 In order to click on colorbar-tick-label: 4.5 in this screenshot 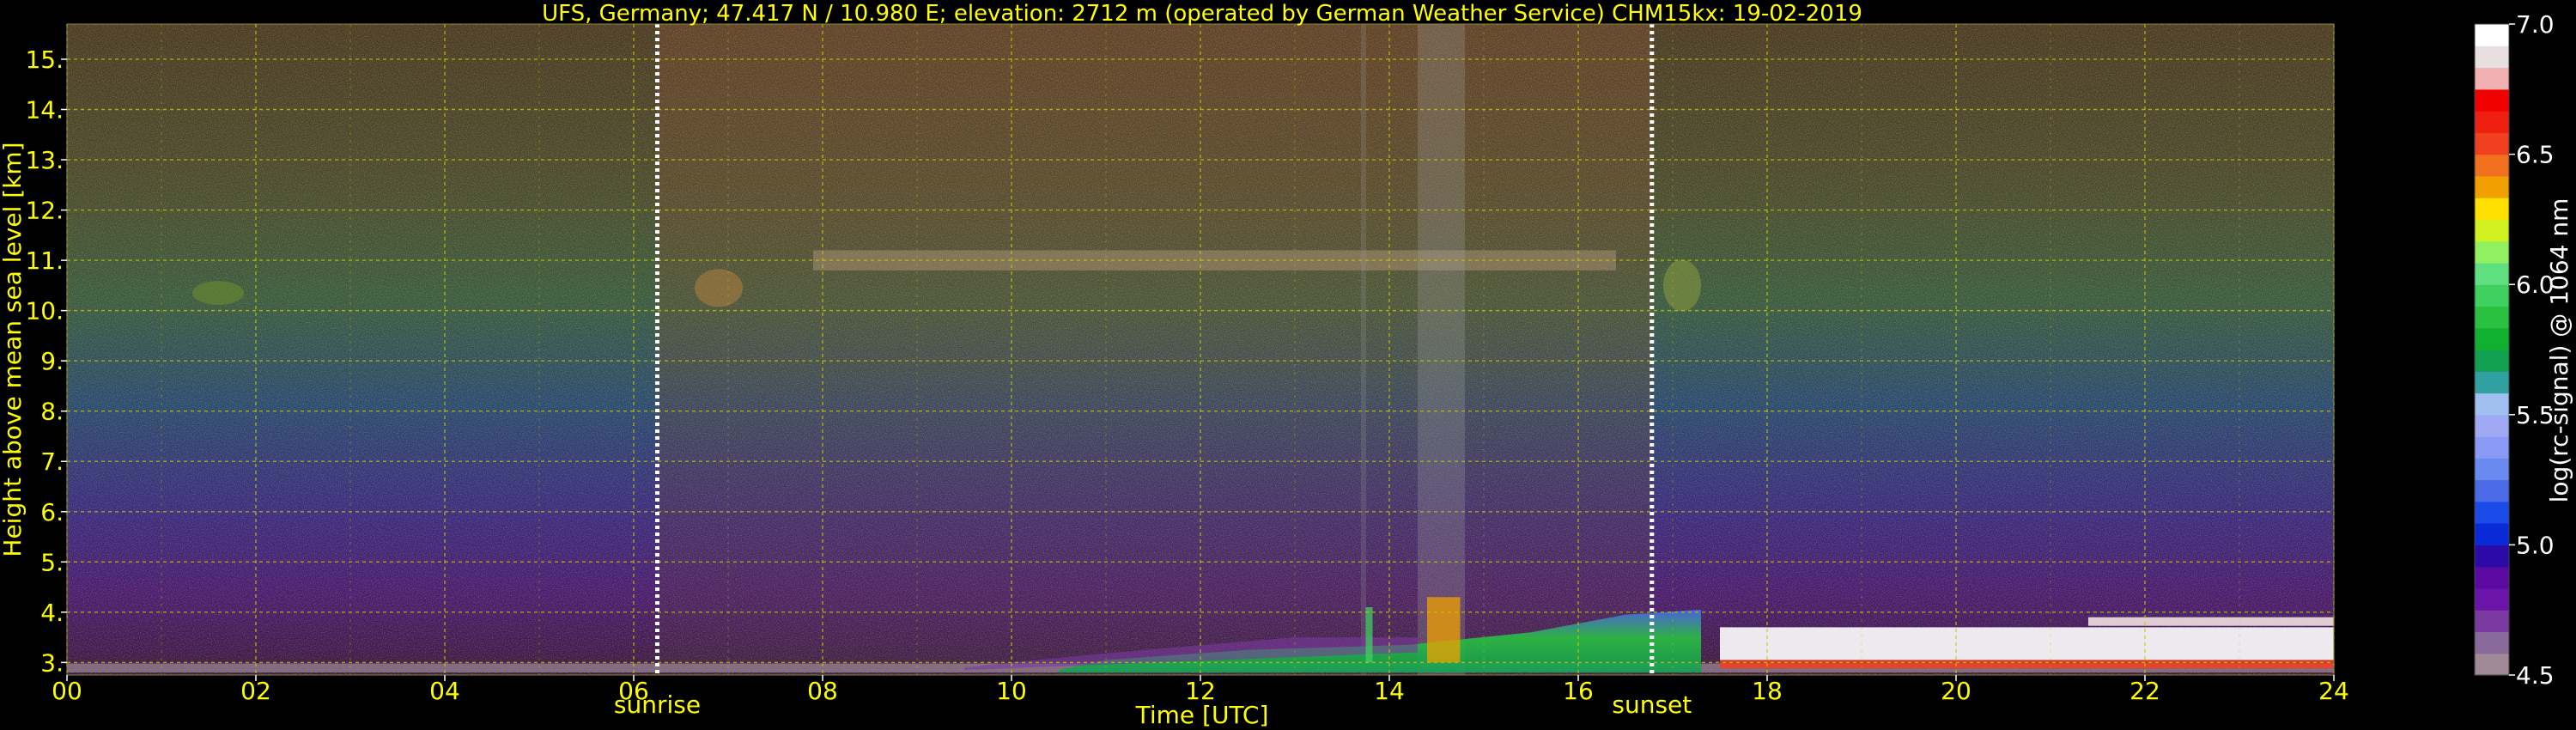, I will do `click(2536, 675)`.